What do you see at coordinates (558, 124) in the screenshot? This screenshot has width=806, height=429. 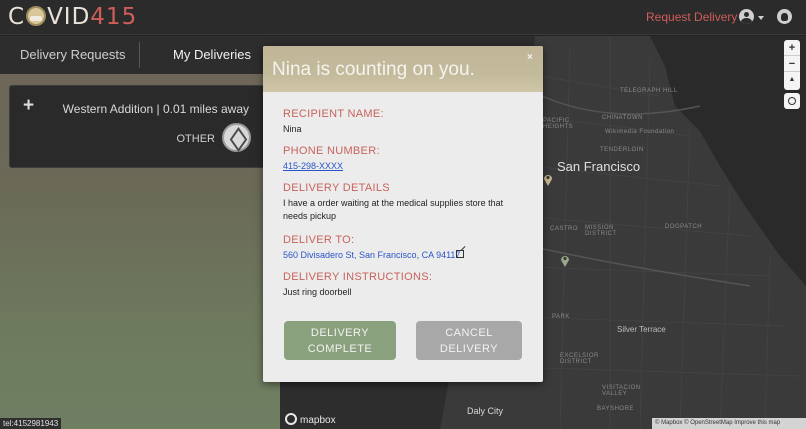 I see `map-label-pacific-heights: PACIFIC HEIGHTS` at bounding box center [558, 124].